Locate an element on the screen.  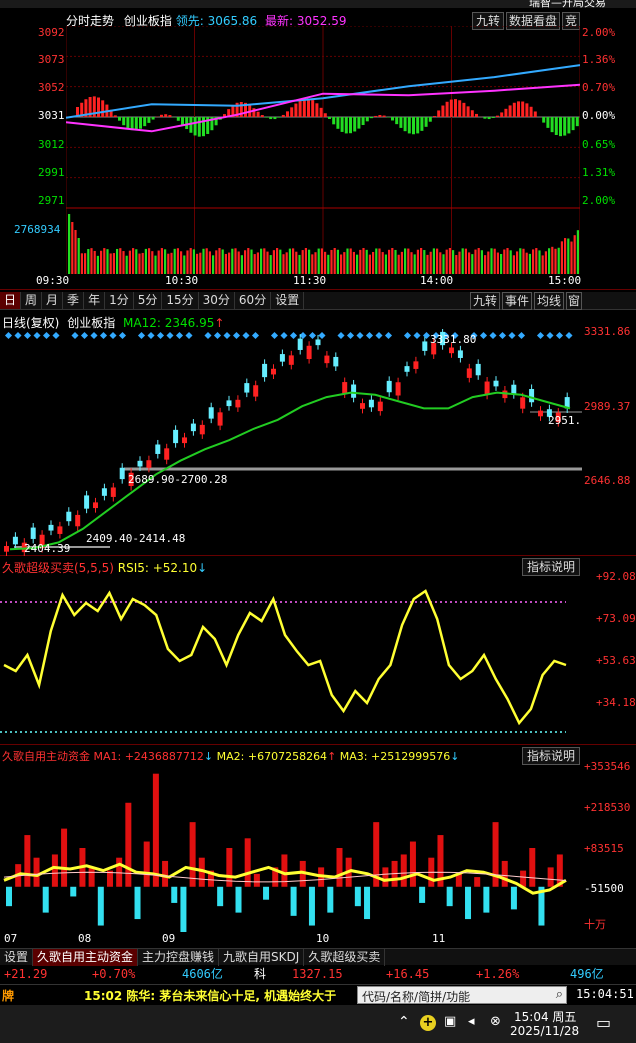
current-annotation: 2951. is located at coordinates (565, 420).